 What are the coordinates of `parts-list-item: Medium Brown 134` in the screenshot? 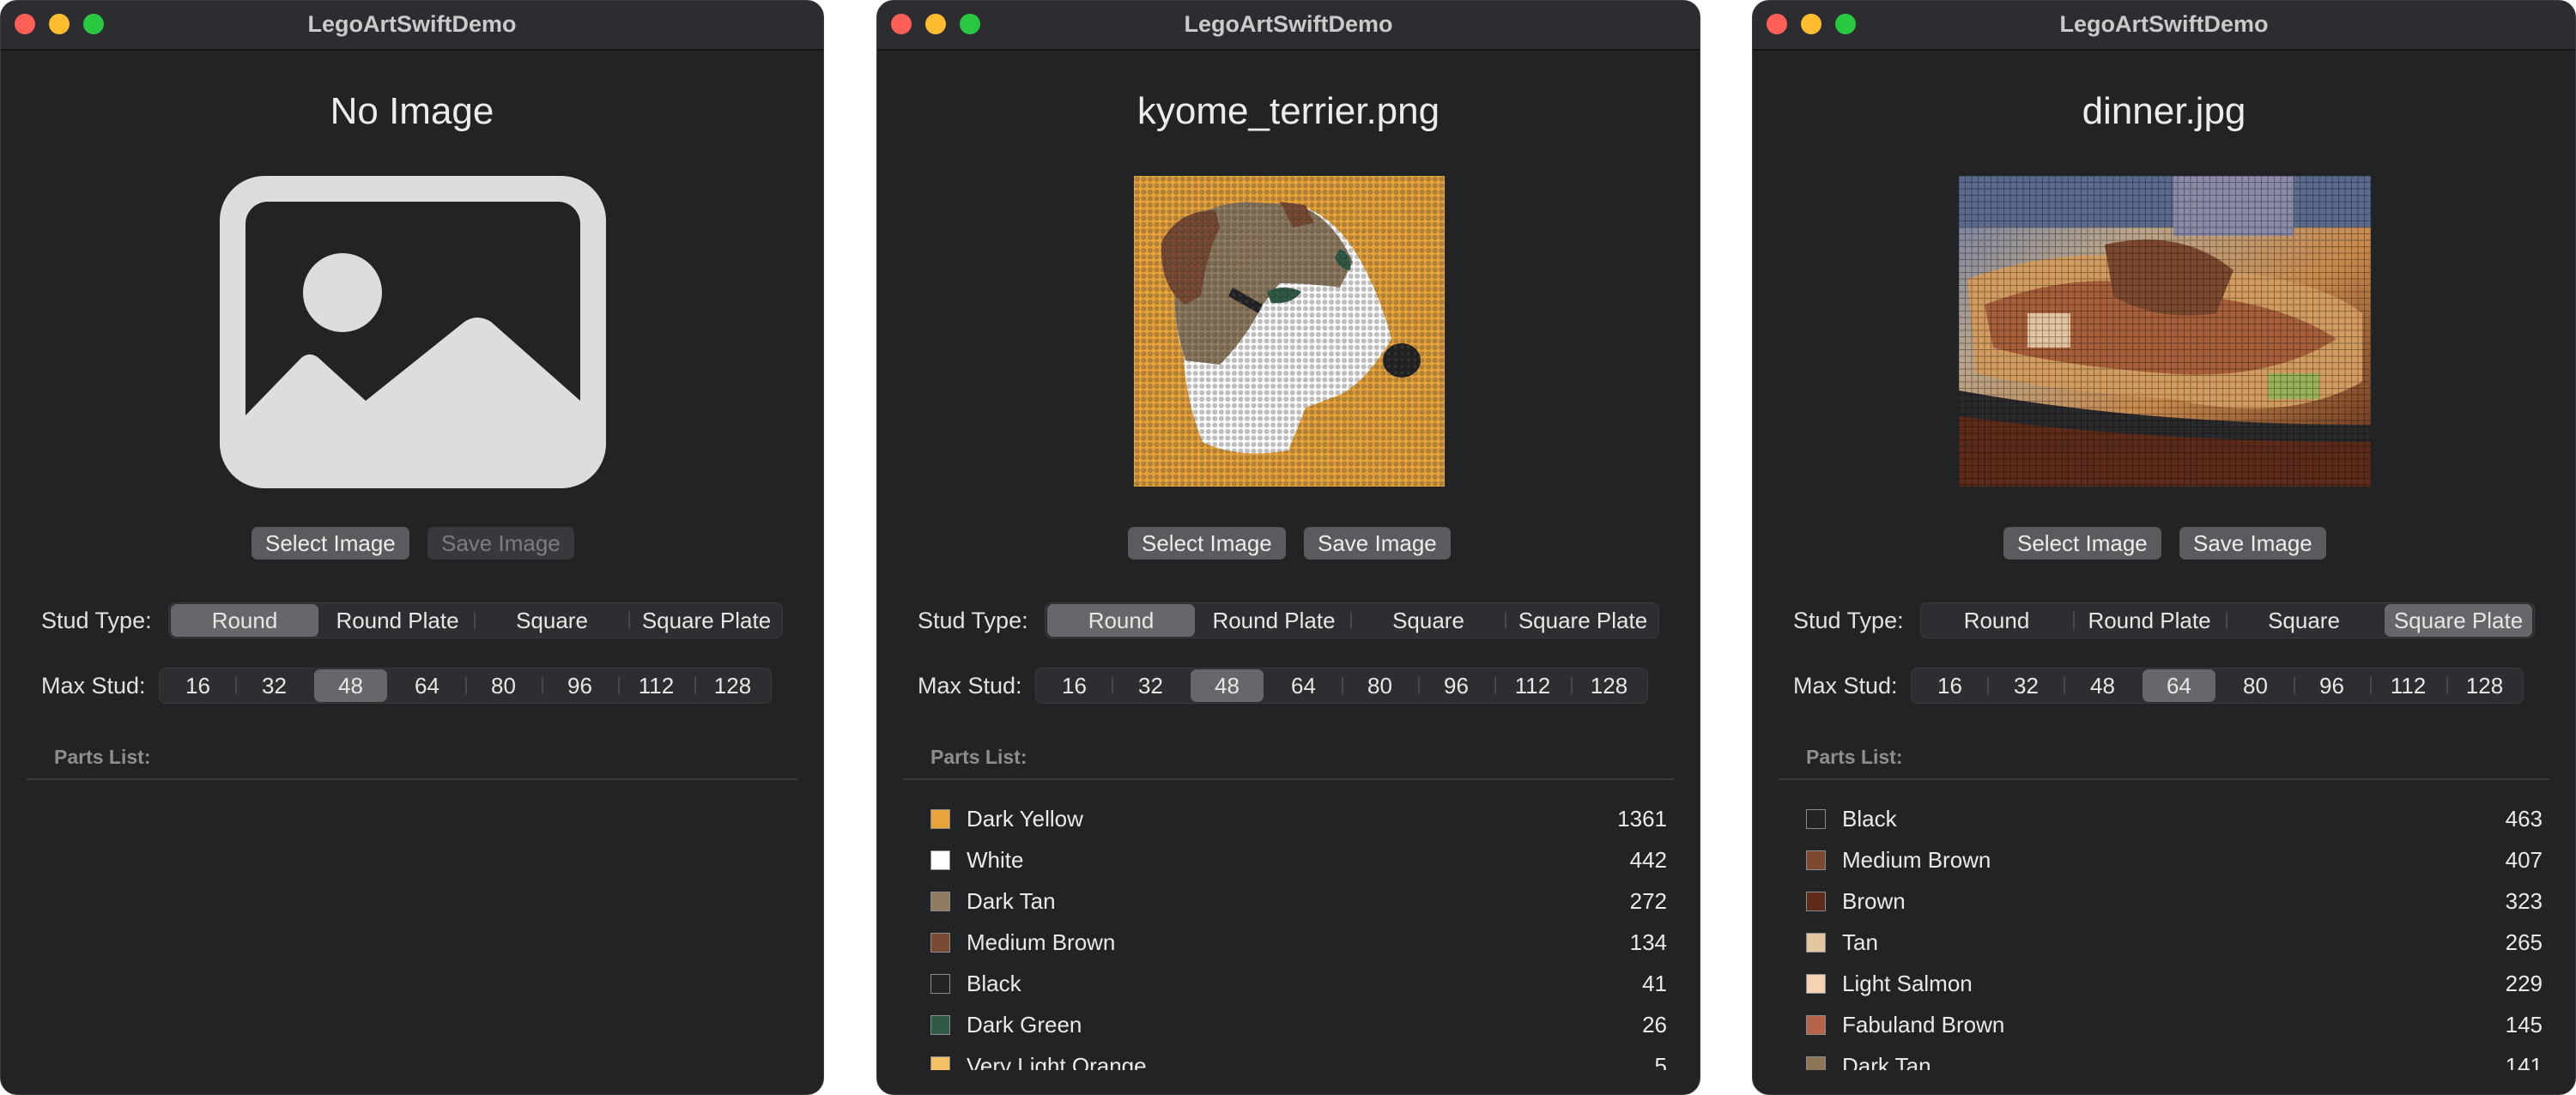 It's located at (1298, 946).